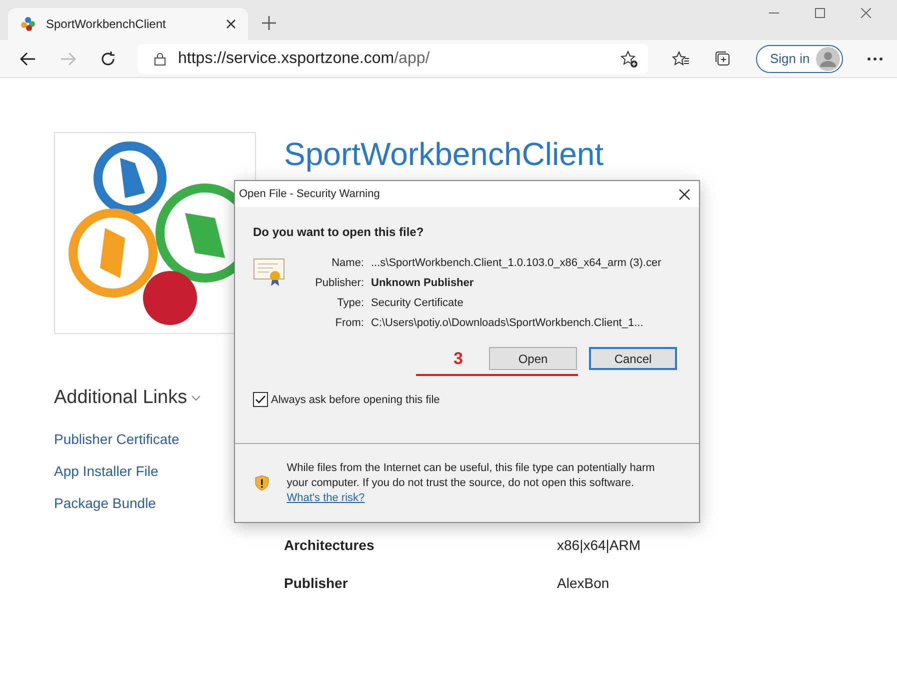  Describe the element at coordinates (117, 439) in the screenshot. I see `page-link: Publisher Certificate` at that location.